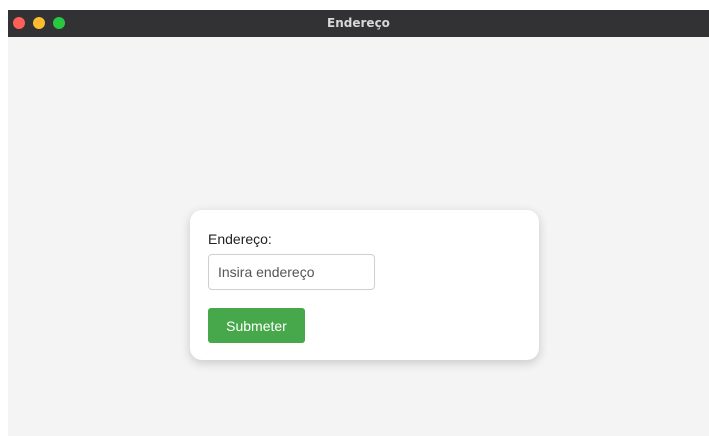  I want to click on window-title: Endereço, so click(358, 23).